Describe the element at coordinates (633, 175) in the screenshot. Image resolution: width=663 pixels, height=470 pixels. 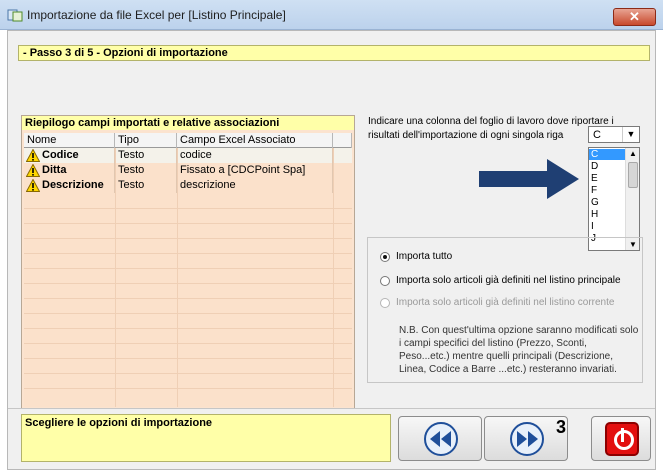
I see `scroll-thumb` at that location.